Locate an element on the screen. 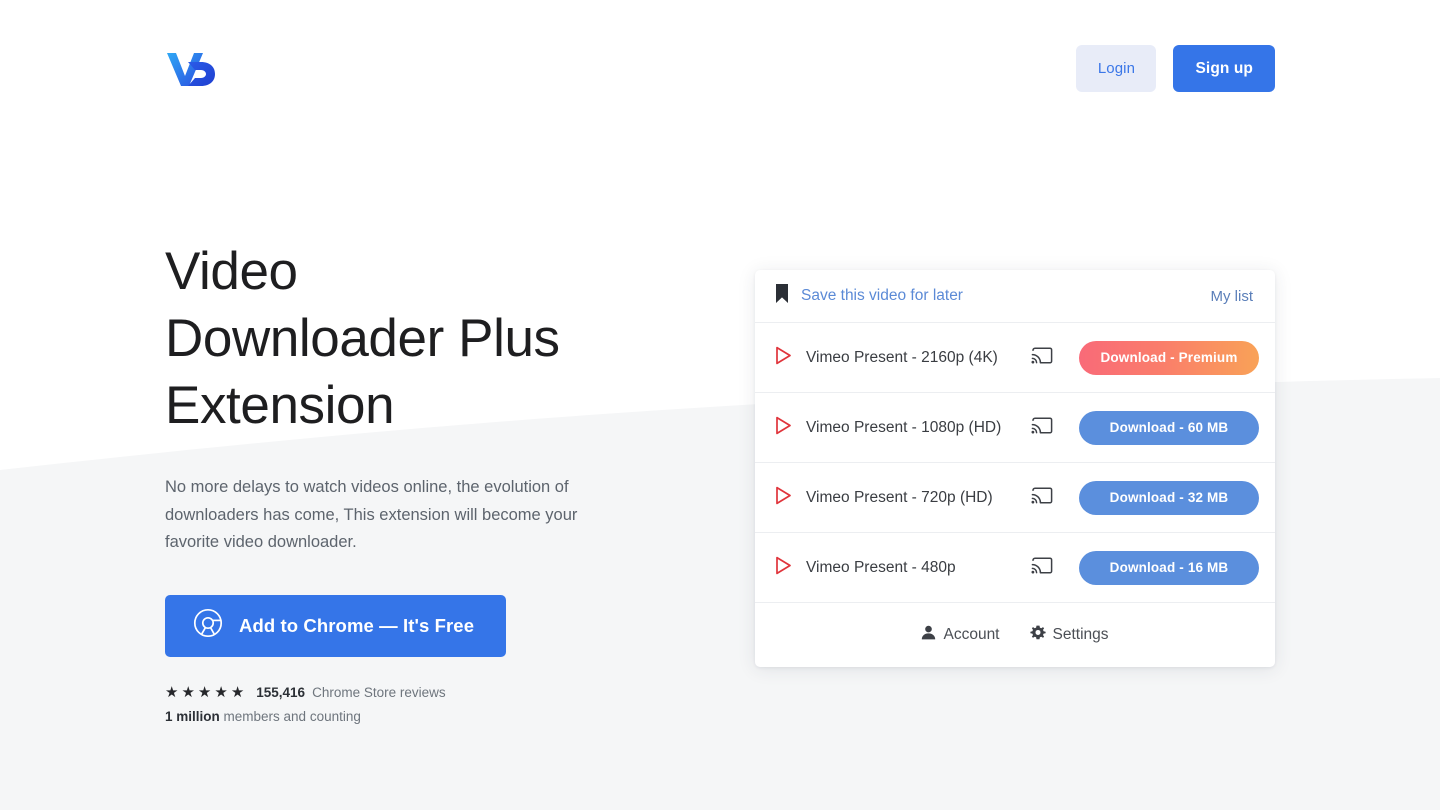  table-row: Vimeo Present - 480p Download - 16 MB is located at coordinates (1015, 568).